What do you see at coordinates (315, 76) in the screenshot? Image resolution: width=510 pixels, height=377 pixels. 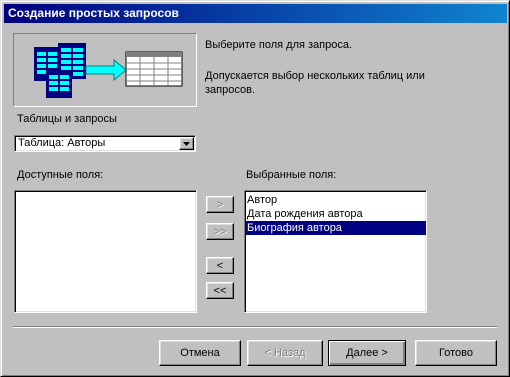 I see `intro-text-2: Допускается выбор нескольких таблиц или` at bounding box center [315, 76].